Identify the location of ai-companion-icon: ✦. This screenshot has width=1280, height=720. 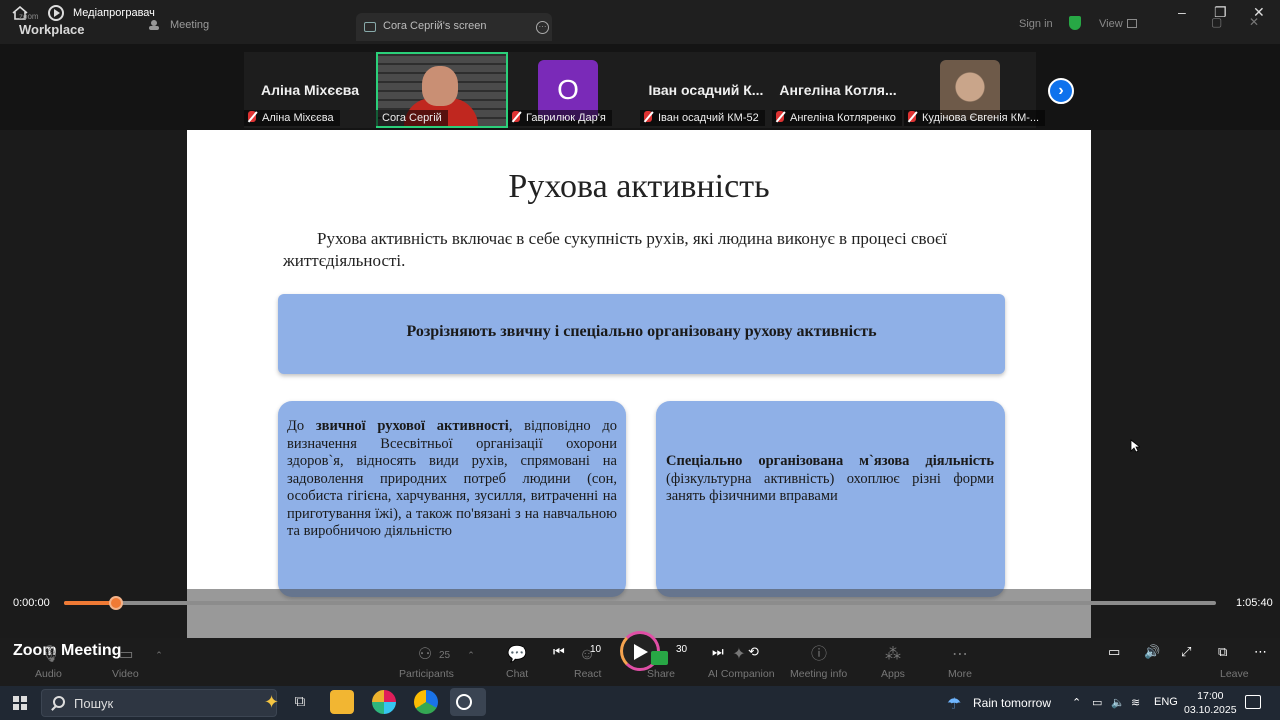
(739, 655).